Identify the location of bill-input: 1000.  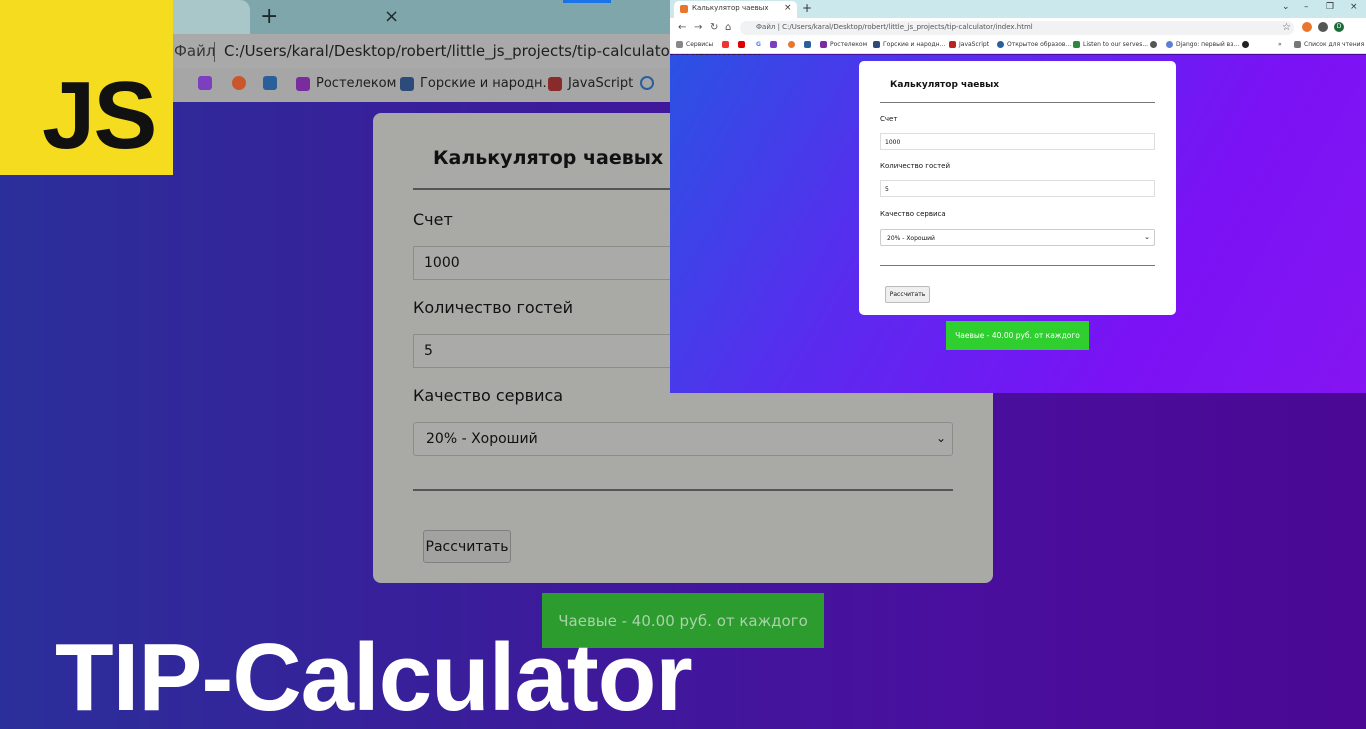
(1017, 141).